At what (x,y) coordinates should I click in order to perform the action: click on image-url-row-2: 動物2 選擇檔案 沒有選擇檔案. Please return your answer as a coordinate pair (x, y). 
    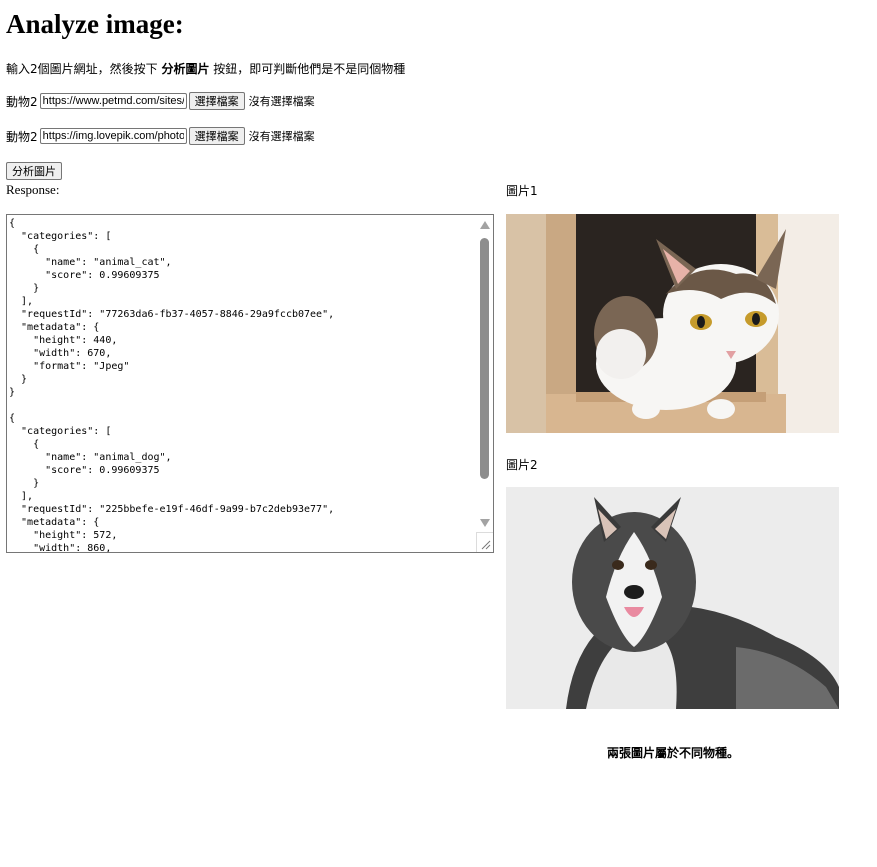
    Looking at the image, I should click on (160, 136).